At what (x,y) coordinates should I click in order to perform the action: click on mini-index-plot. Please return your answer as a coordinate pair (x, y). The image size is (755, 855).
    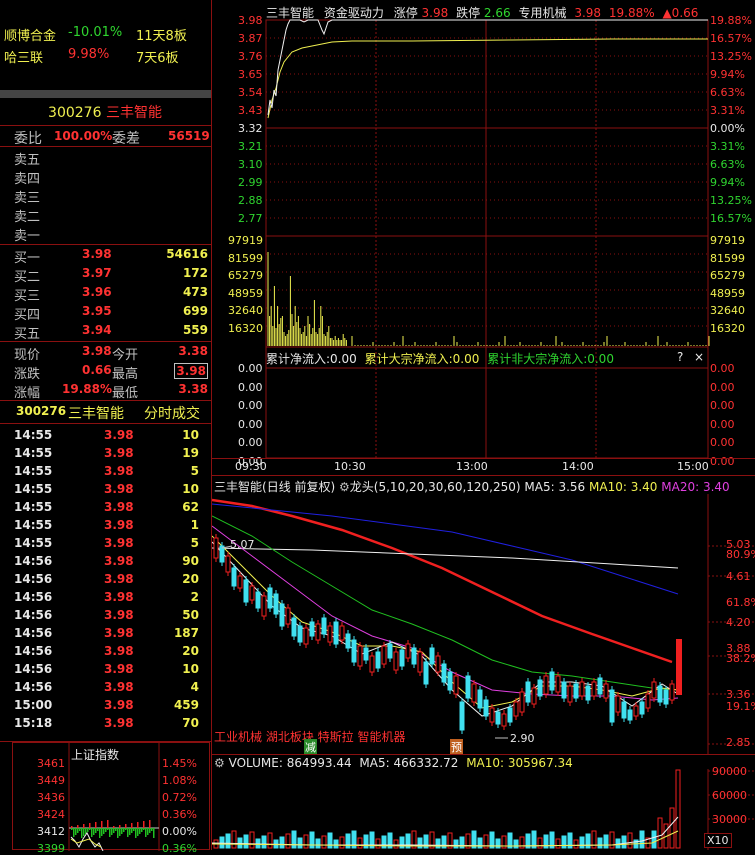
    Looking at the image, I should click on (114, 797).